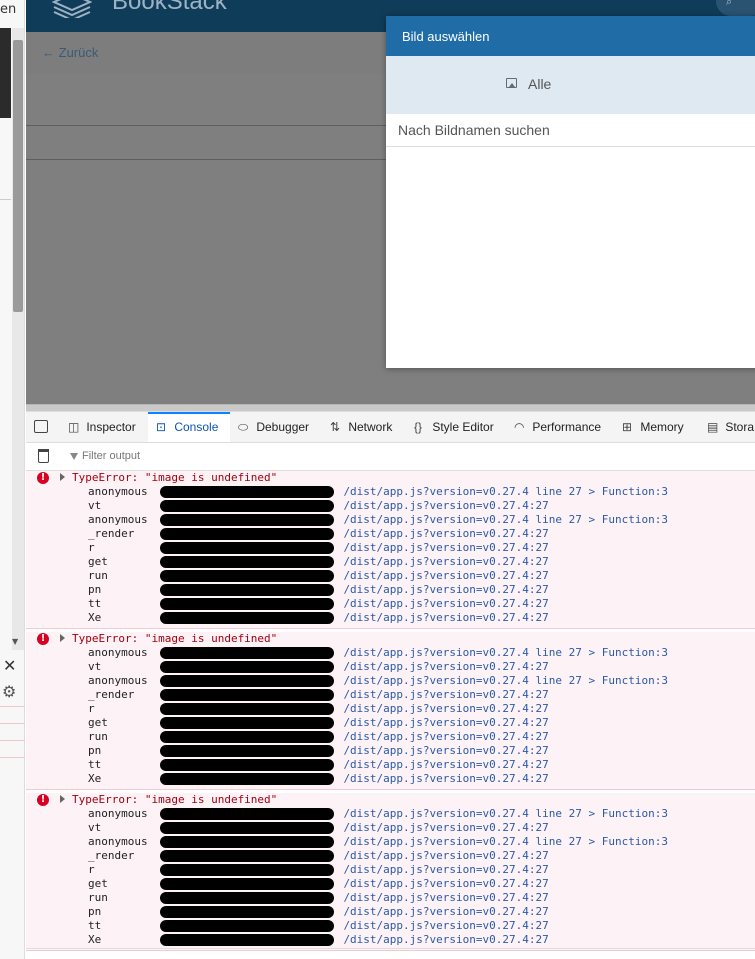  Describe the element at coordinates (370, 427) in the screenshot. I see `tab-label: Network` at that location.